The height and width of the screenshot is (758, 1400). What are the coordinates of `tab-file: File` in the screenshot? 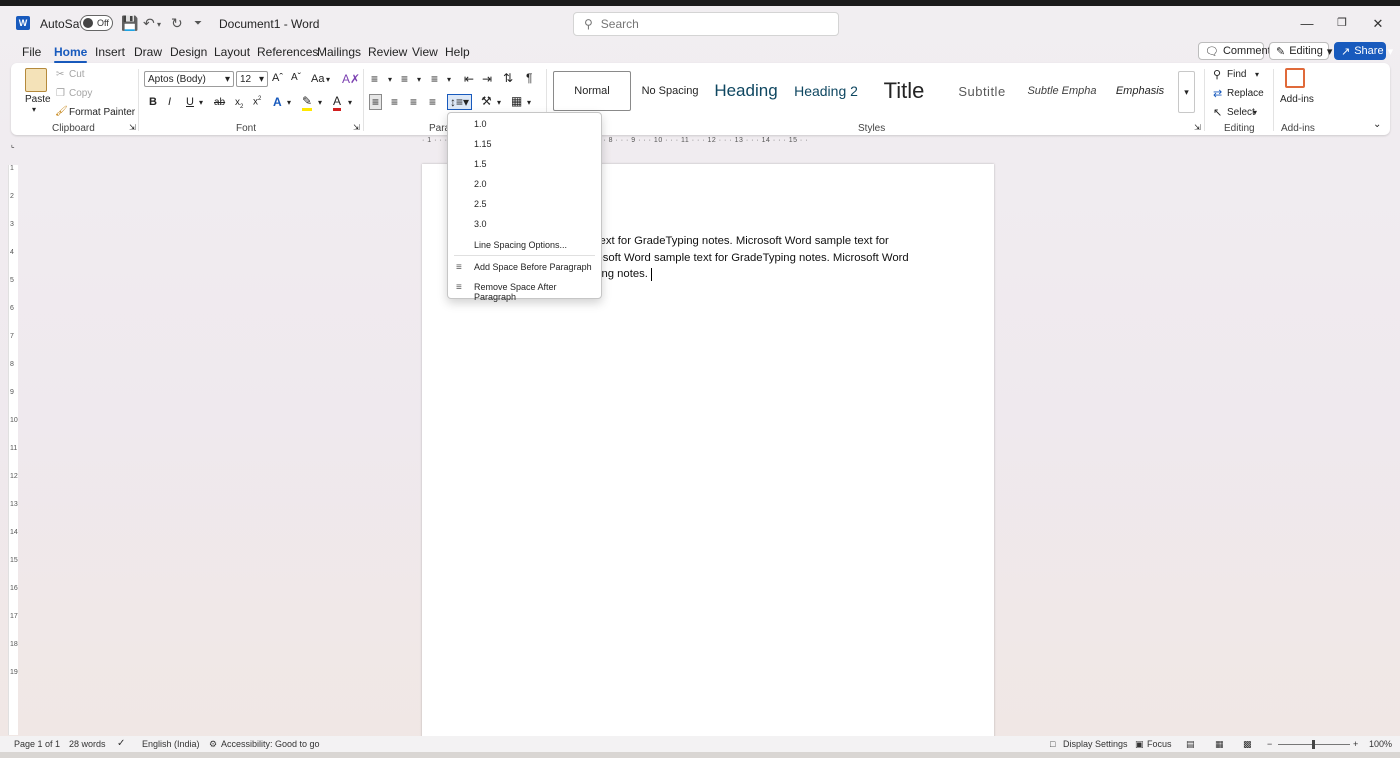 It's located at (31, 52).